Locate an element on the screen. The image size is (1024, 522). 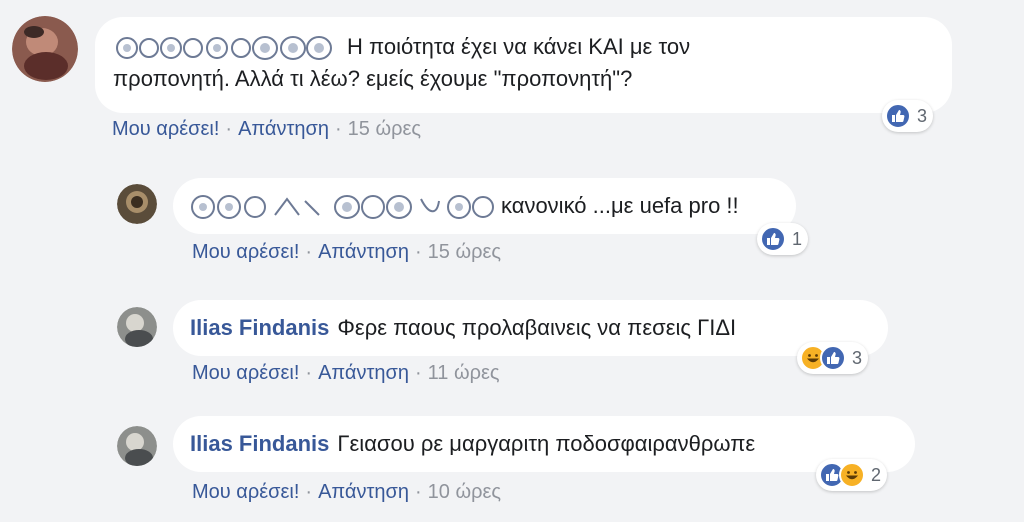
reaction-count: 1 is located at coordinates (797, 238).